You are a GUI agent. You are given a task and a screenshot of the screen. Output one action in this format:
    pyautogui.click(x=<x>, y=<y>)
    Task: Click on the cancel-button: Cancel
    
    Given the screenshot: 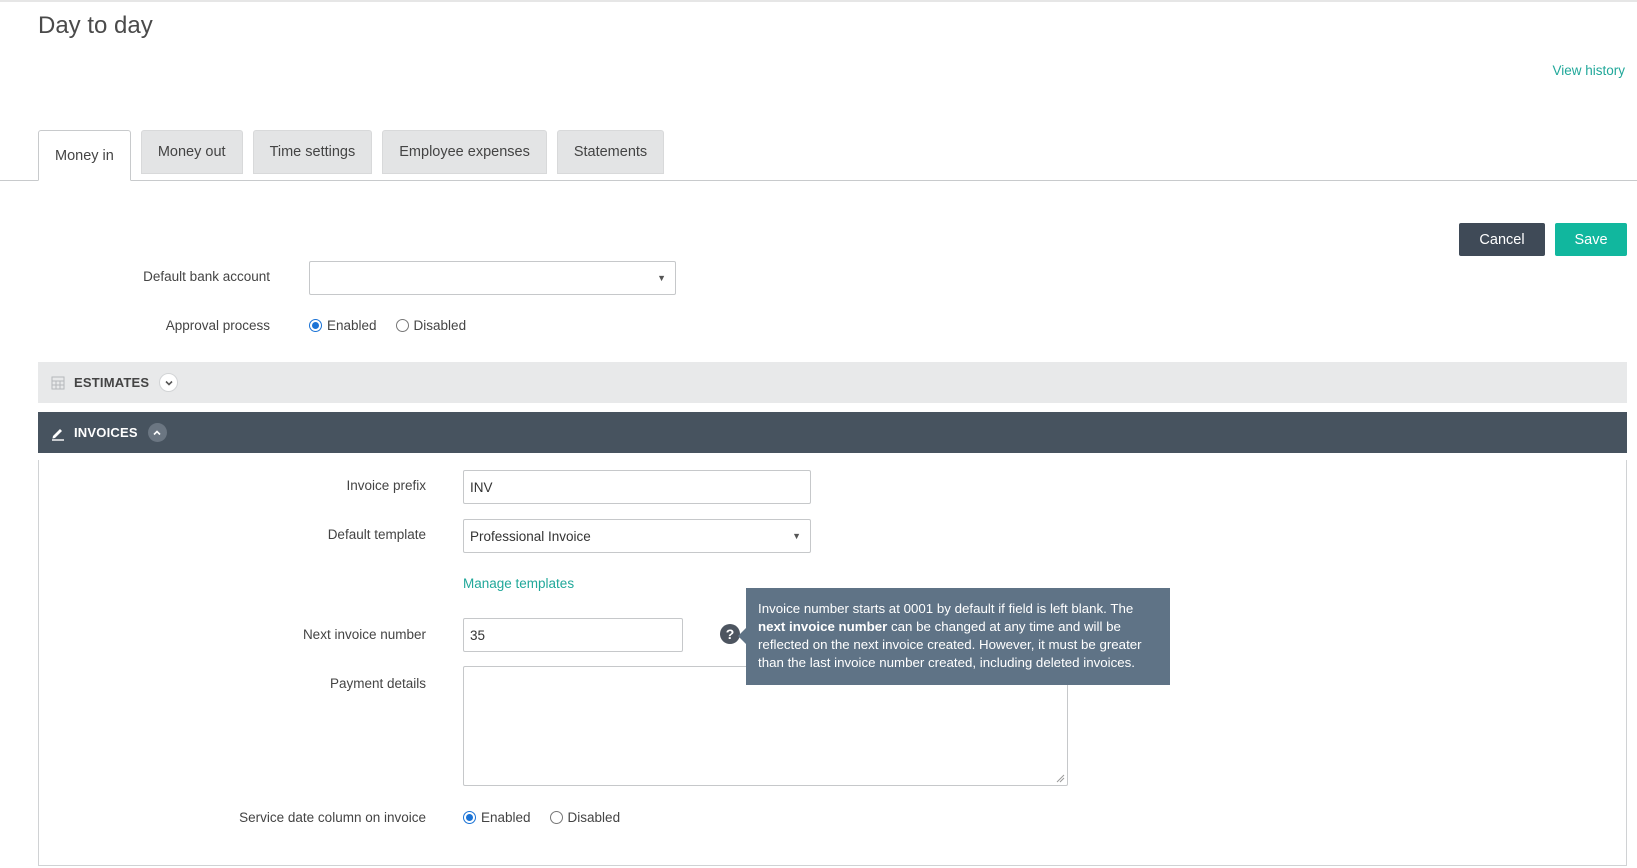 What is the action you would take?
    pyautogui.click(x=1502, y=239)
    